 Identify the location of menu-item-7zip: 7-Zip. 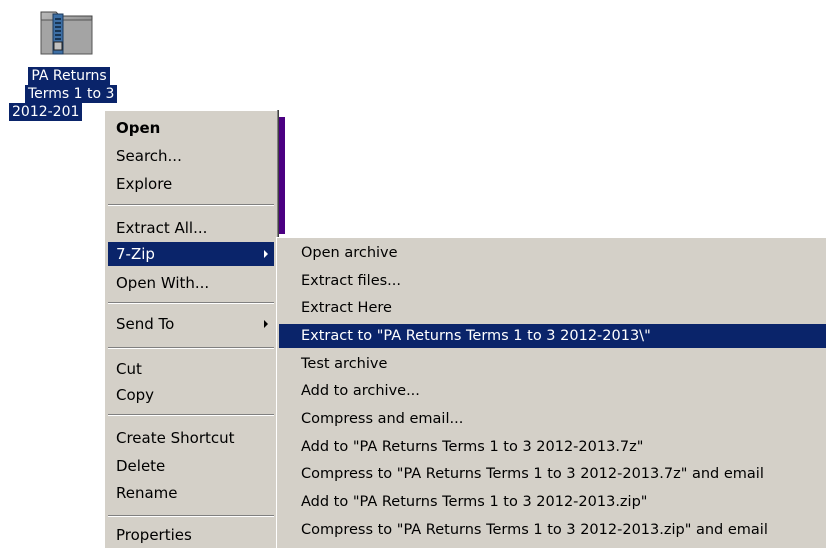
(191, 254).